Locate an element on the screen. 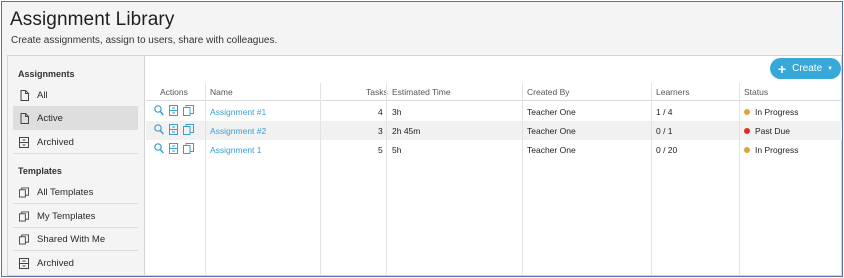 The image size is (844, 278). sidebar-heading-assignments: Assignments is located at coordinates (46, 74).